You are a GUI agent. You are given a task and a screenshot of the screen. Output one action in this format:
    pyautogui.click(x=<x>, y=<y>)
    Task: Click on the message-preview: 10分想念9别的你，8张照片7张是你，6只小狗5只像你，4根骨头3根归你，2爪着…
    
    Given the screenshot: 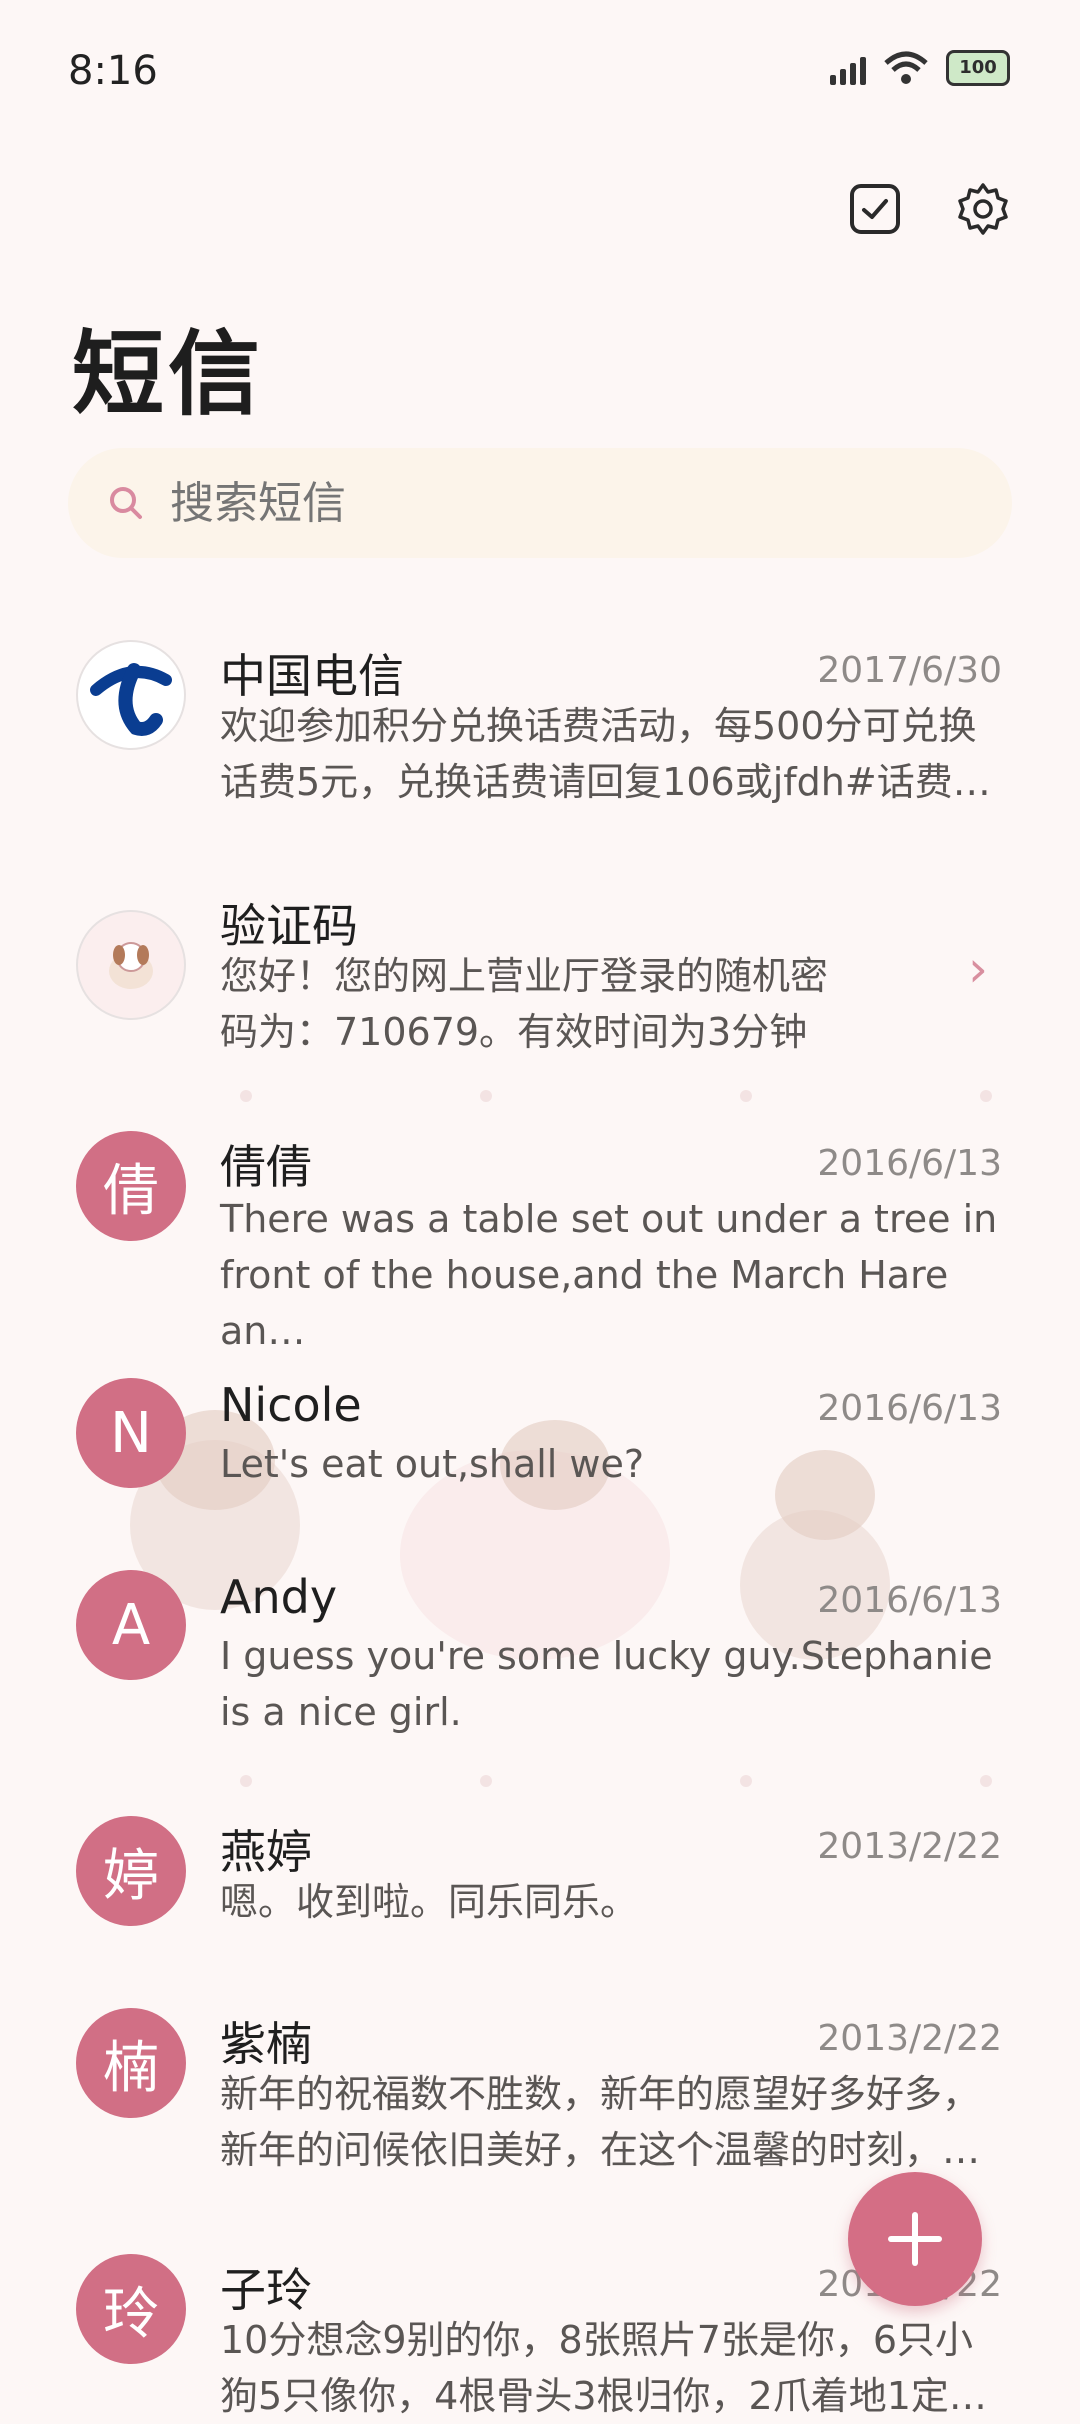 What is the action you would take?
    pyautogui.click(x=603, y=2368)
    